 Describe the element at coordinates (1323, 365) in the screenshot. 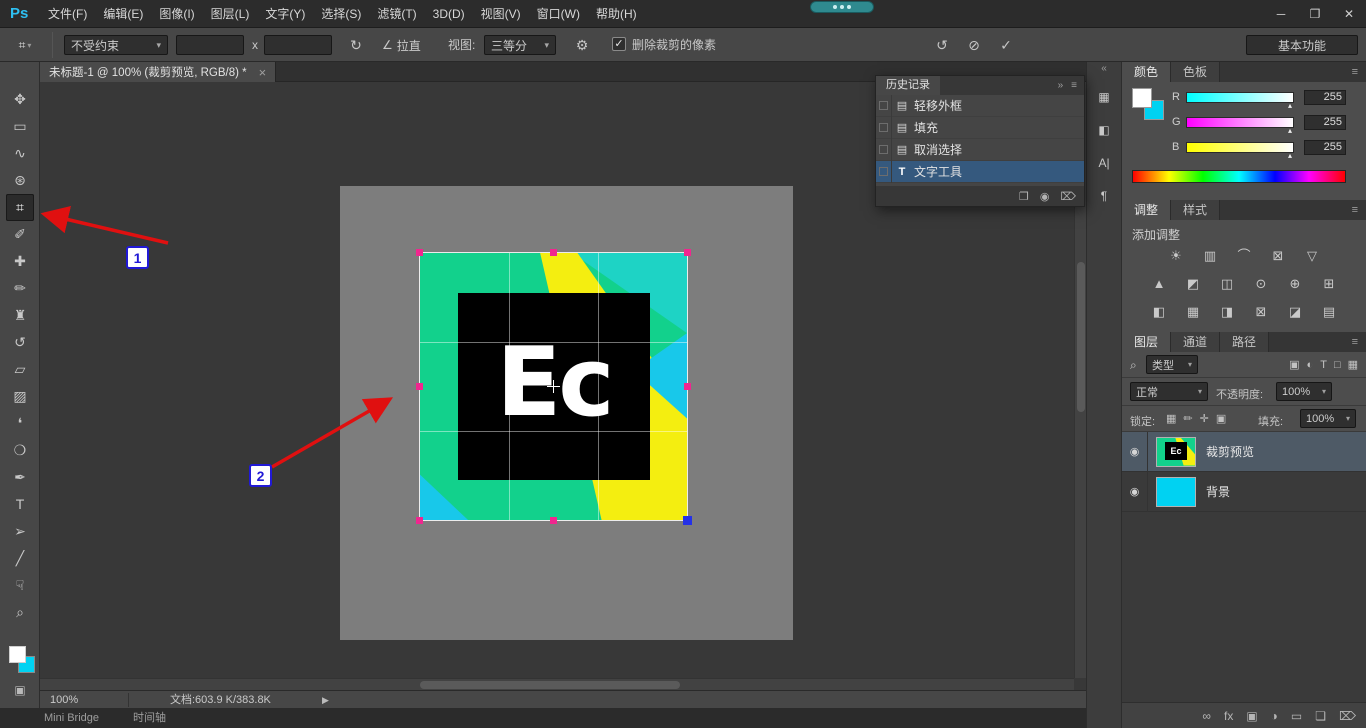

I see `filter-type-layers-icon: T` at that location.